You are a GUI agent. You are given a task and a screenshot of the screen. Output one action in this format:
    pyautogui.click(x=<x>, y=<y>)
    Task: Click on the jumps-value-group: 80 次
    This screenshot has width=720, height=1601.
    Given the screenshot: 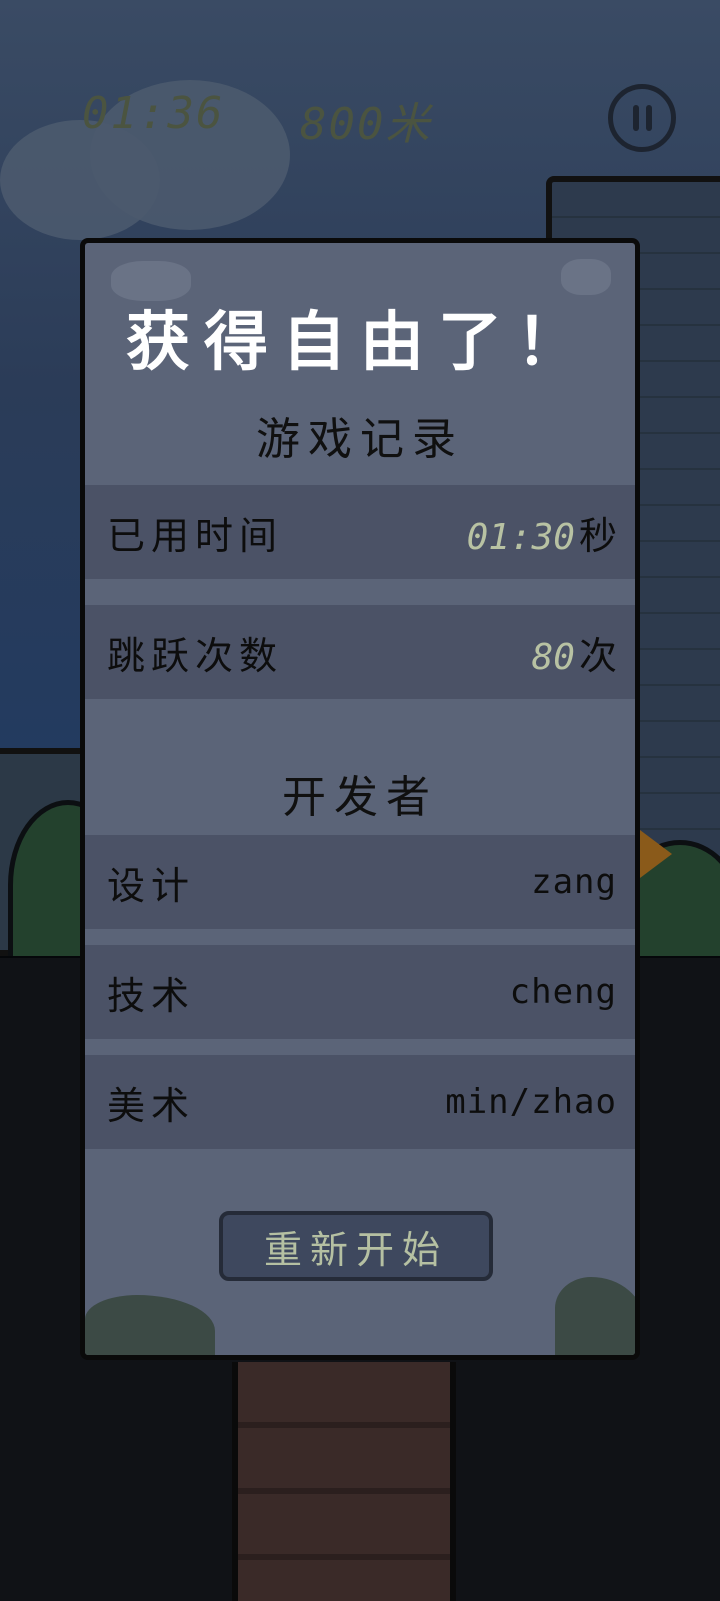 What is the action you would take?
    pyautogui.click(x=574, y=652)
    